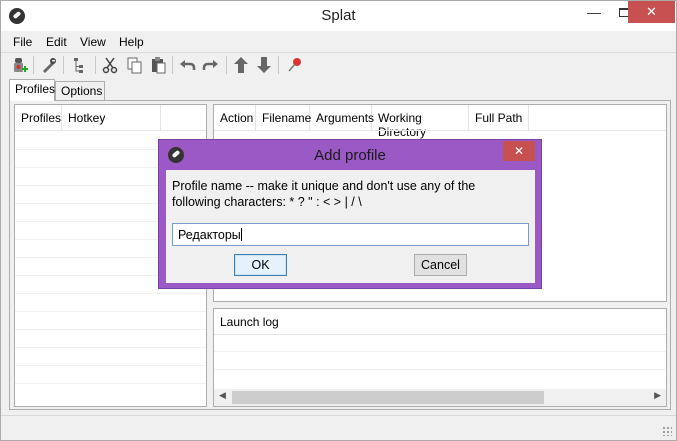  I want to click on window-title: Splat, so click(338, 15).